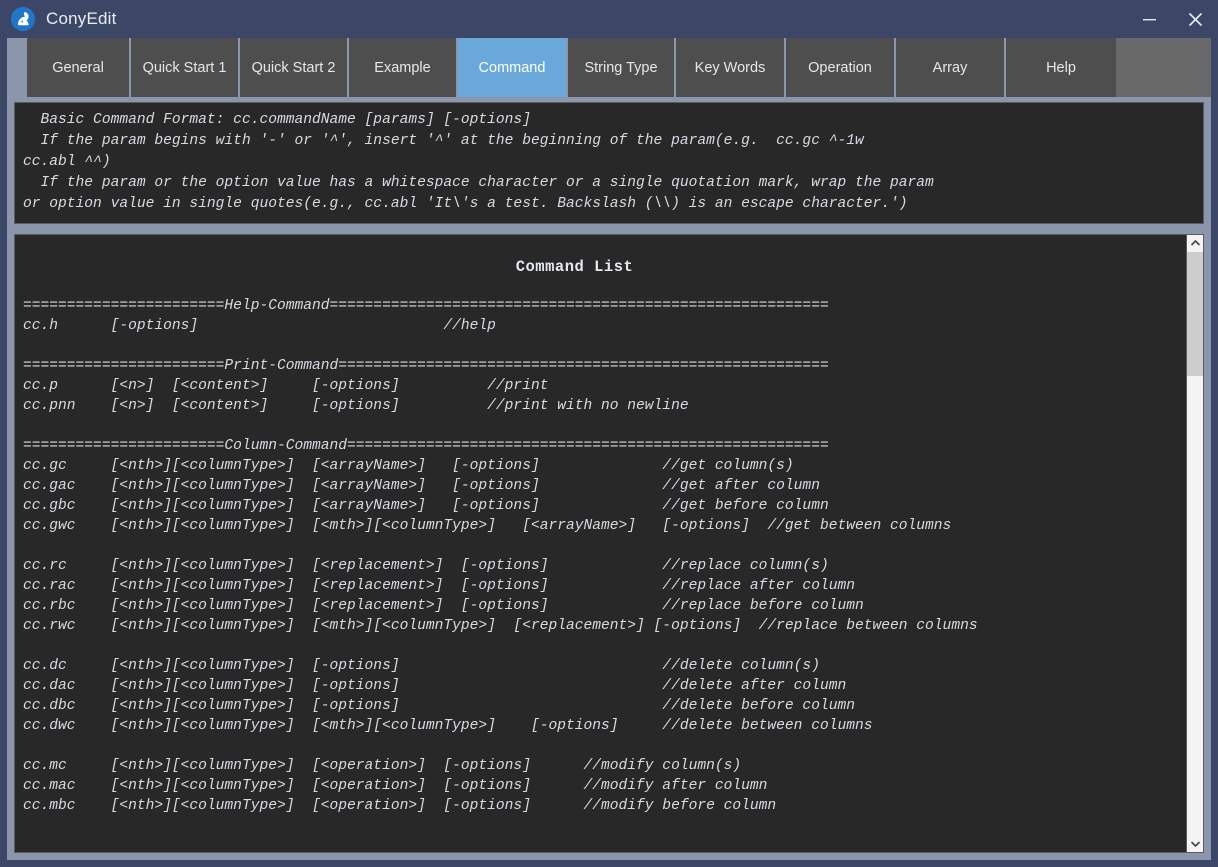  I want to click on tab-string-type: String Type, so click(622, 67).